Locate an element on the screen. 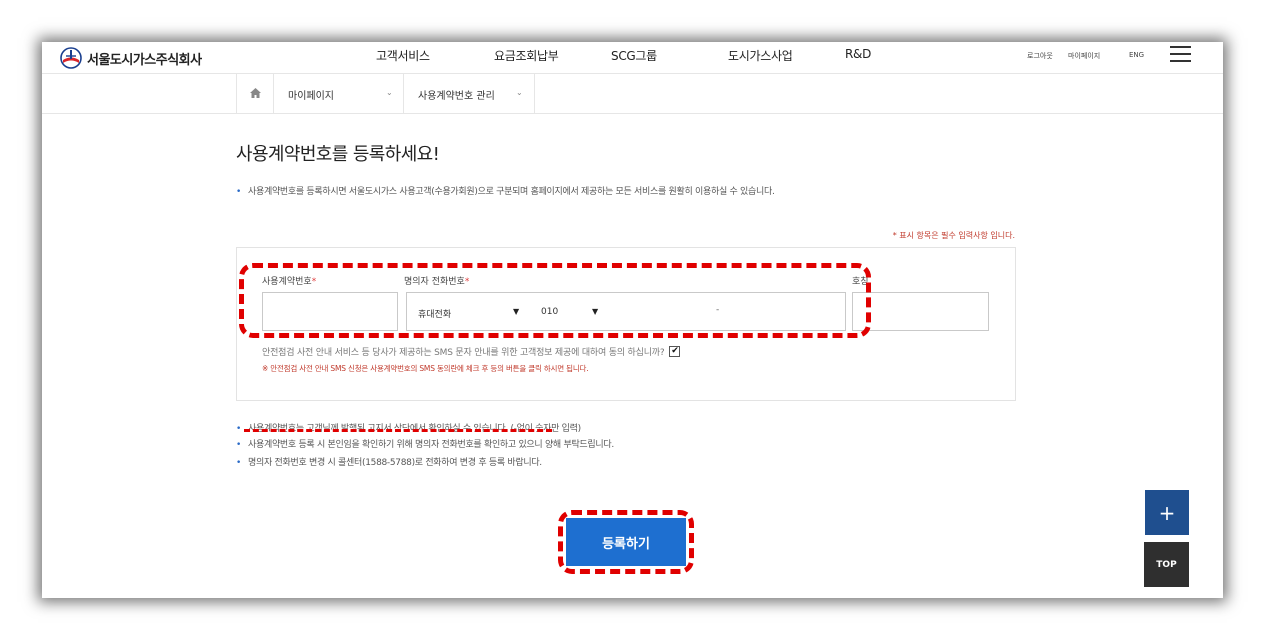  breadcrumb-contract-manage: 사용계약번호 관리 ⌄ is located at coordinates (469, 94).